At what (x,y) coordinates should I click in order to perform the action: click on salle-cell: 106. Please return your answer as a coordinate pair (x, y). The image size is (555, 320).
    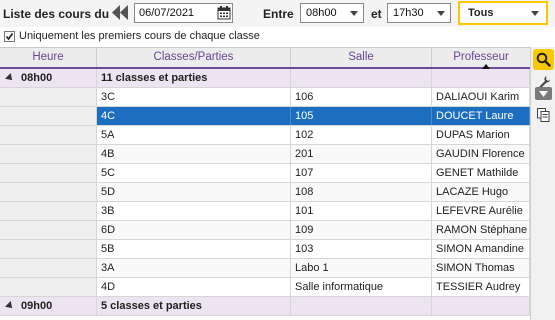
    Looking at the image, I should click on (361, 97).